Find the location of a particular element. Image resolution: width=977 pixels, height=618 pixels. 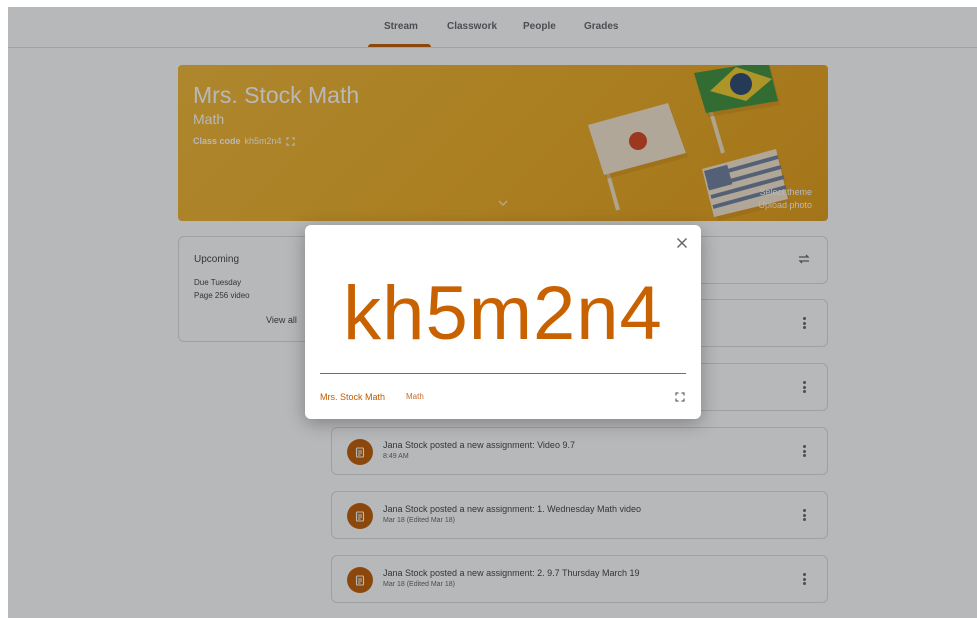

class-code-dialog: kh5m2n4 Mrs. Stock Math Math is located at coordinates (503, 322).